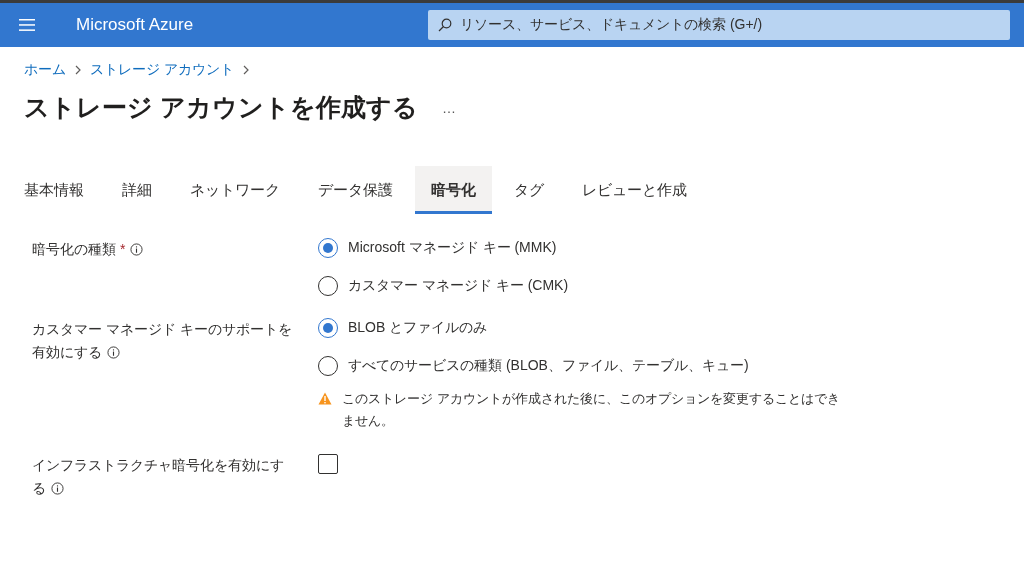 This screenshot has height=583, width=1024. Describe the element at coordinates (634, 190) in the screenshot. I see `tab: レビューと作成` at that location.